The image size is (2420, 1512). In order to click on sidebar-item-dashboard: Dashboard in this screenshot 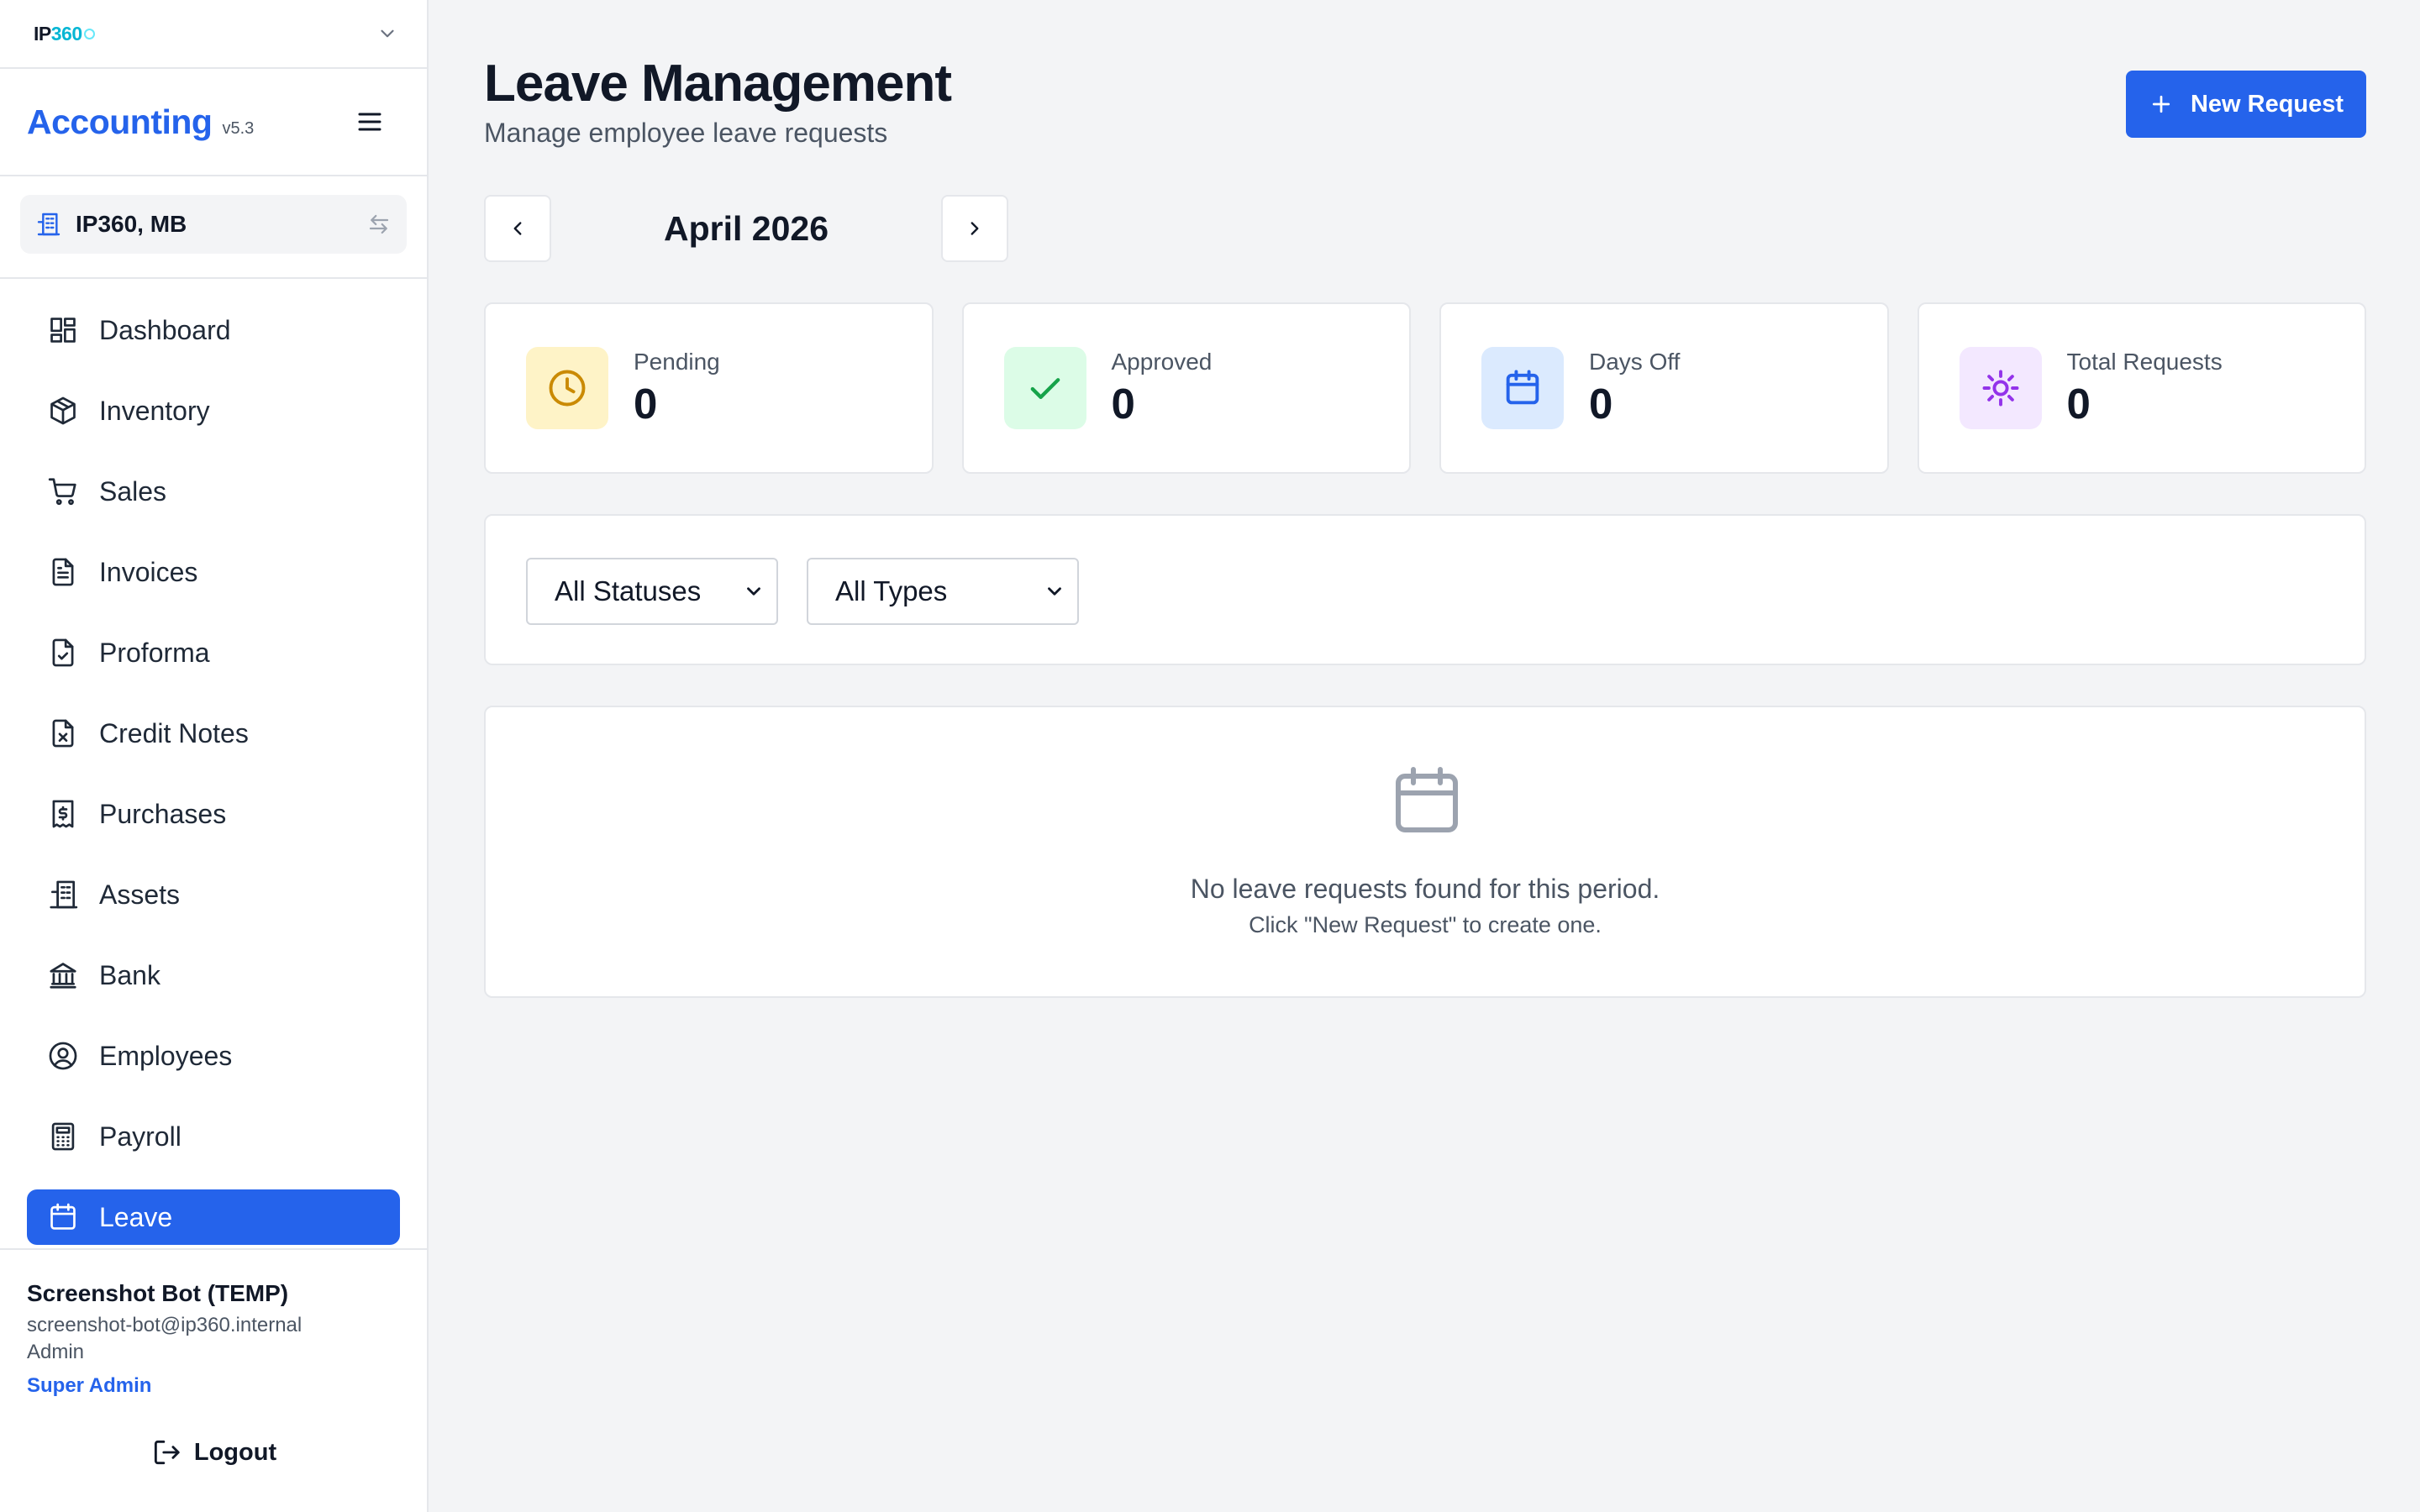, I will do `click(214, 330)`.